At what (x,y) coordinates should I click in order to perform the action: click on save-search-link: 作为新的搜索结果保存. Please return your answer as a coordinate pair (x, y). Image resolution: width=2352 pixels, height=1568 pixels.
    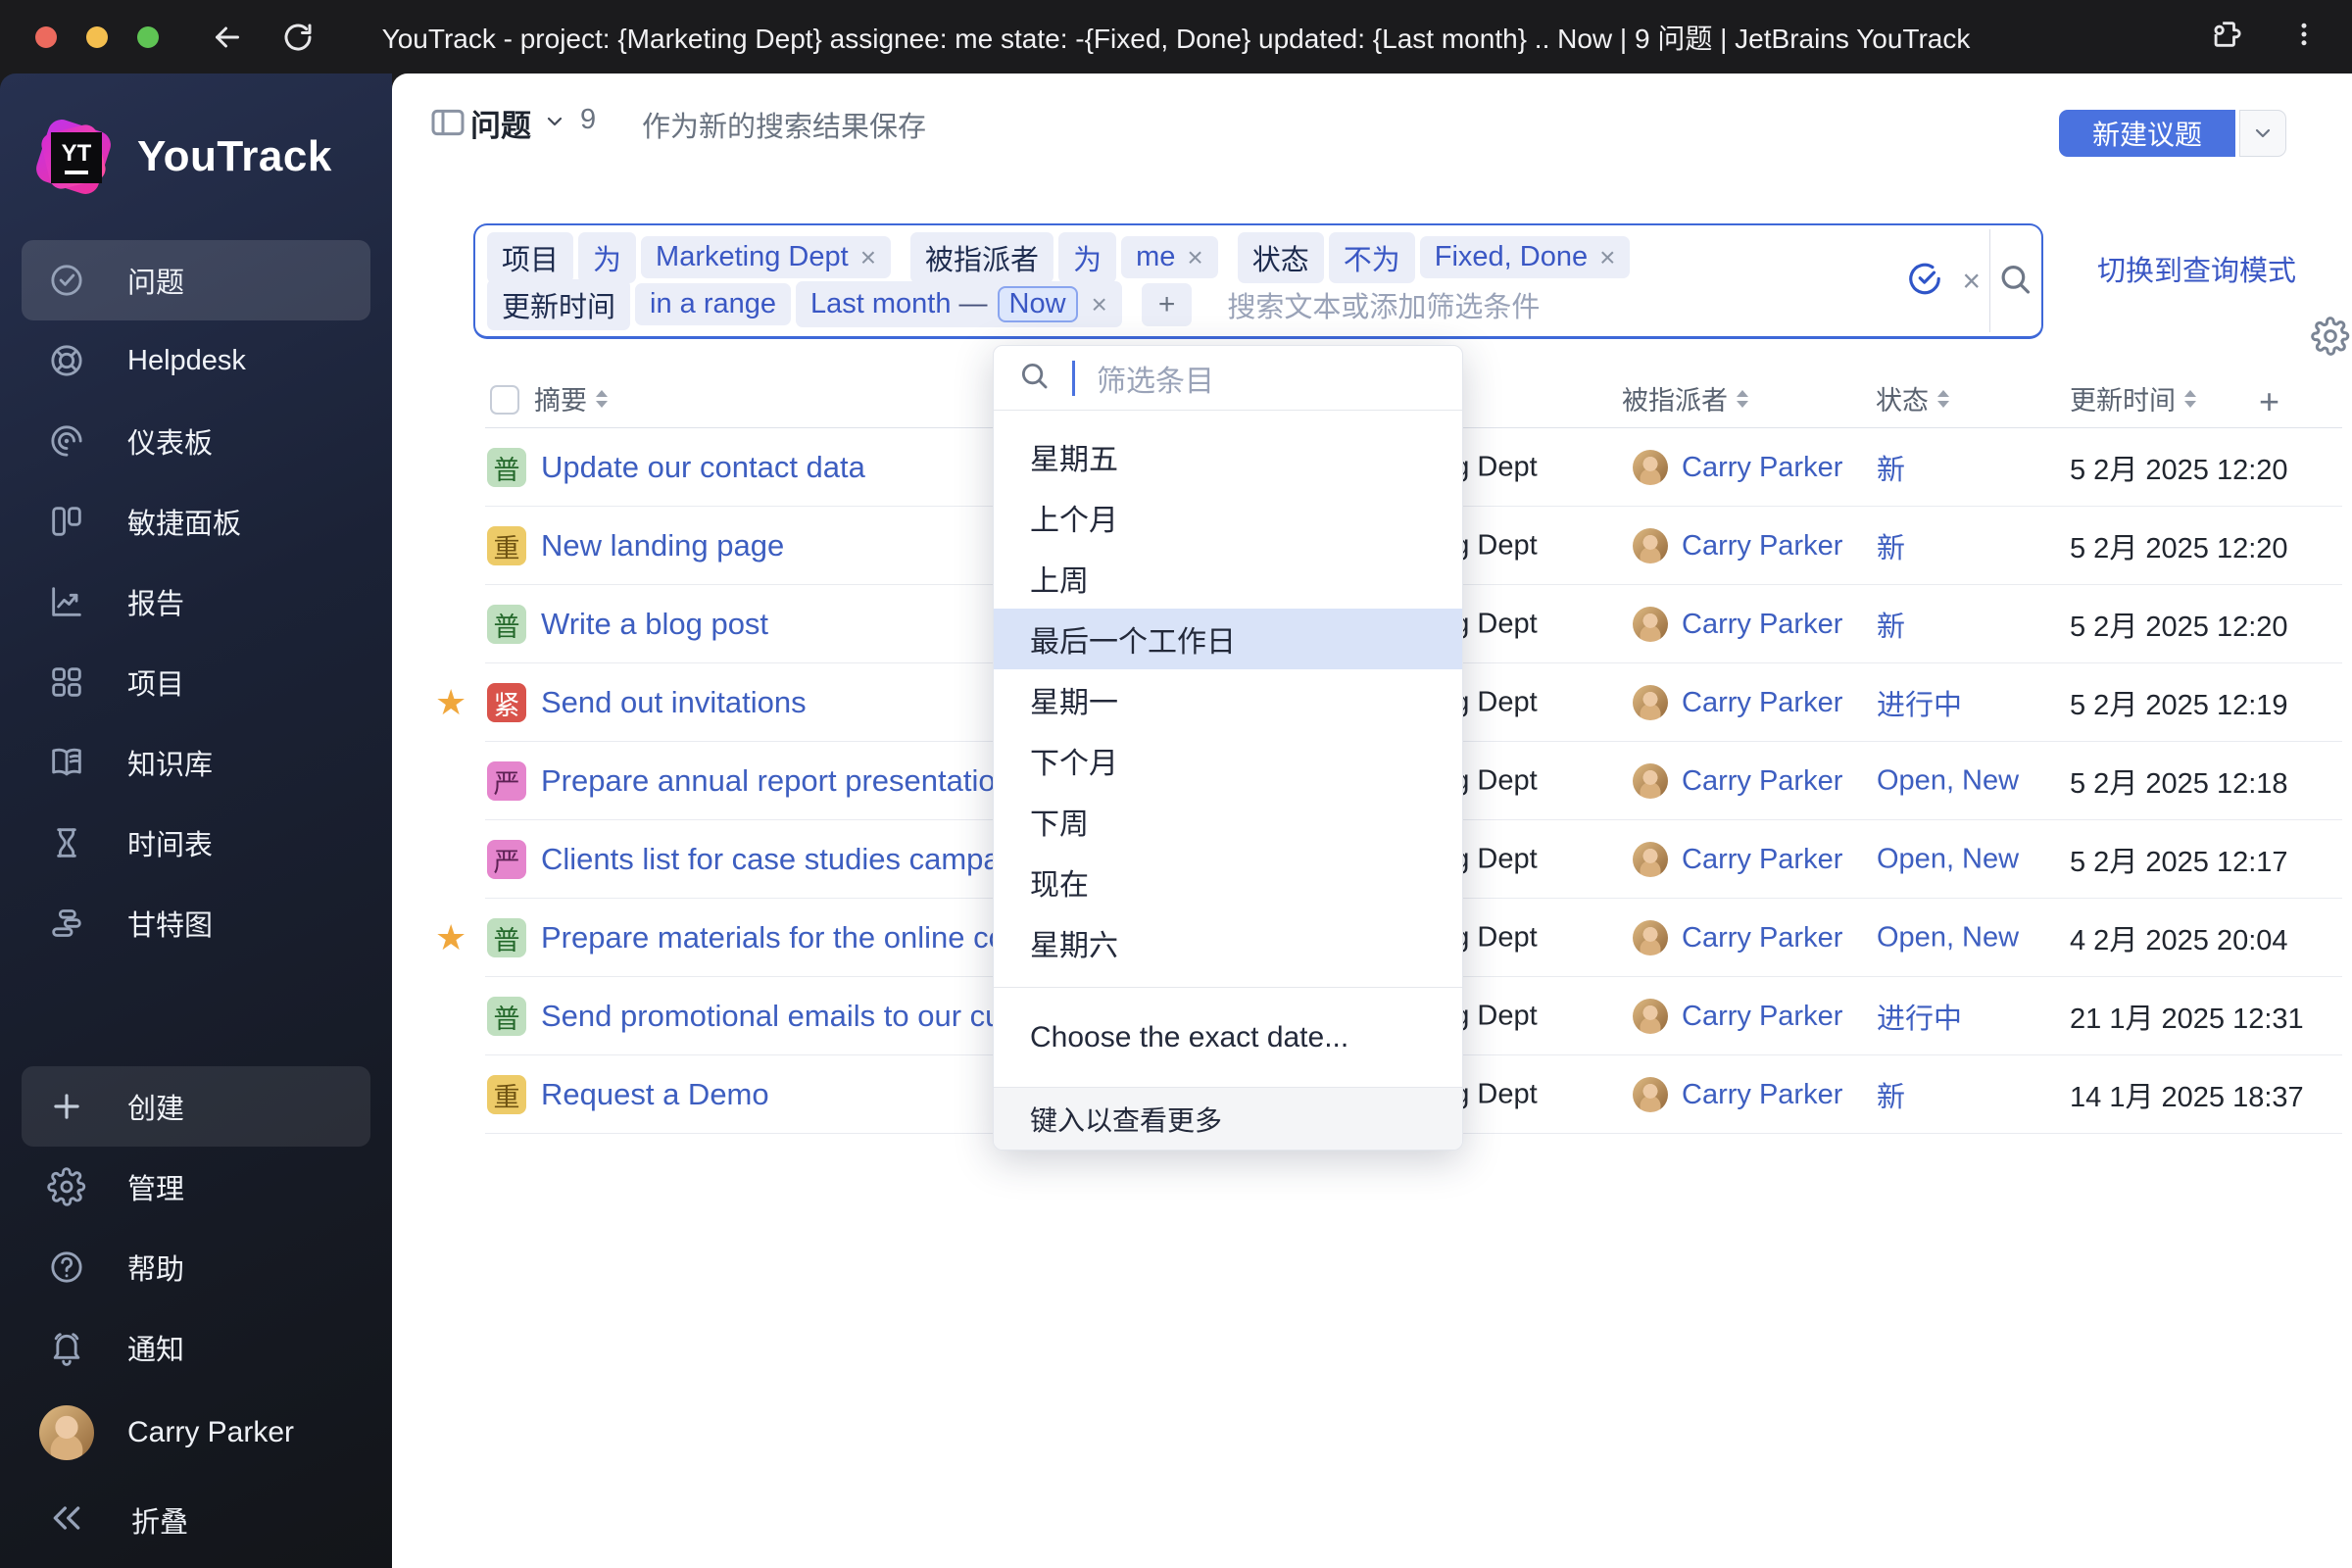
    Looking at the image, I should click on (784, 124).